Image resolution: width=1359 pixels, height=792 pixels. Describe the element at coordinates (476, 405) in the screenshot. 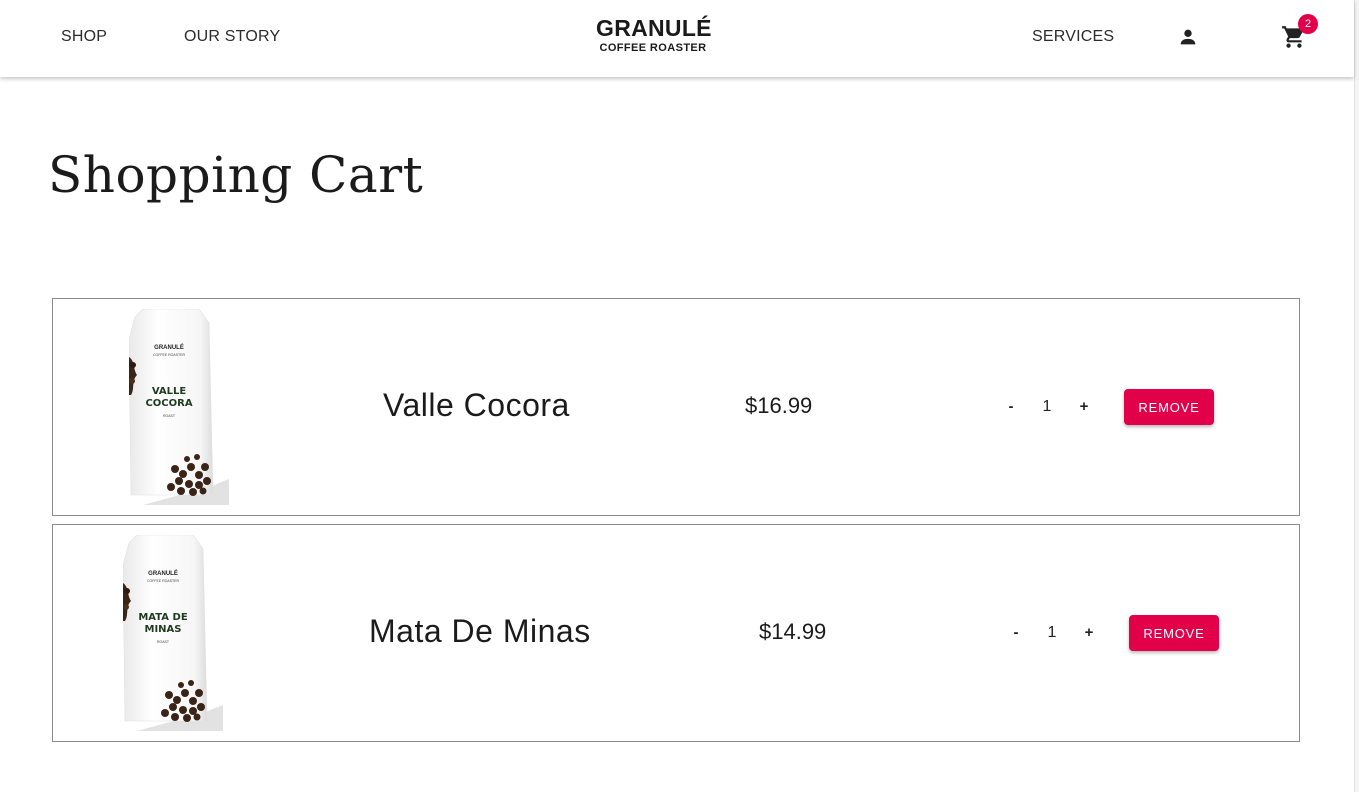

I see `product-name: Valle Cocora` at that location.